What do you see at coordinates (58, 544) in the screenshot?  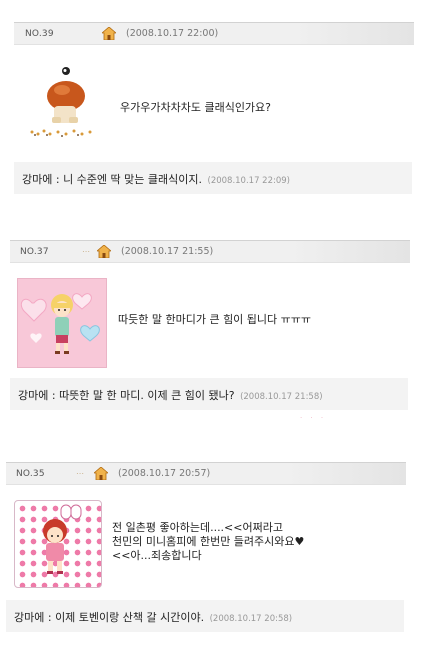 I see `girl-dots-avatar-icon` at bounding box center [58, 544].